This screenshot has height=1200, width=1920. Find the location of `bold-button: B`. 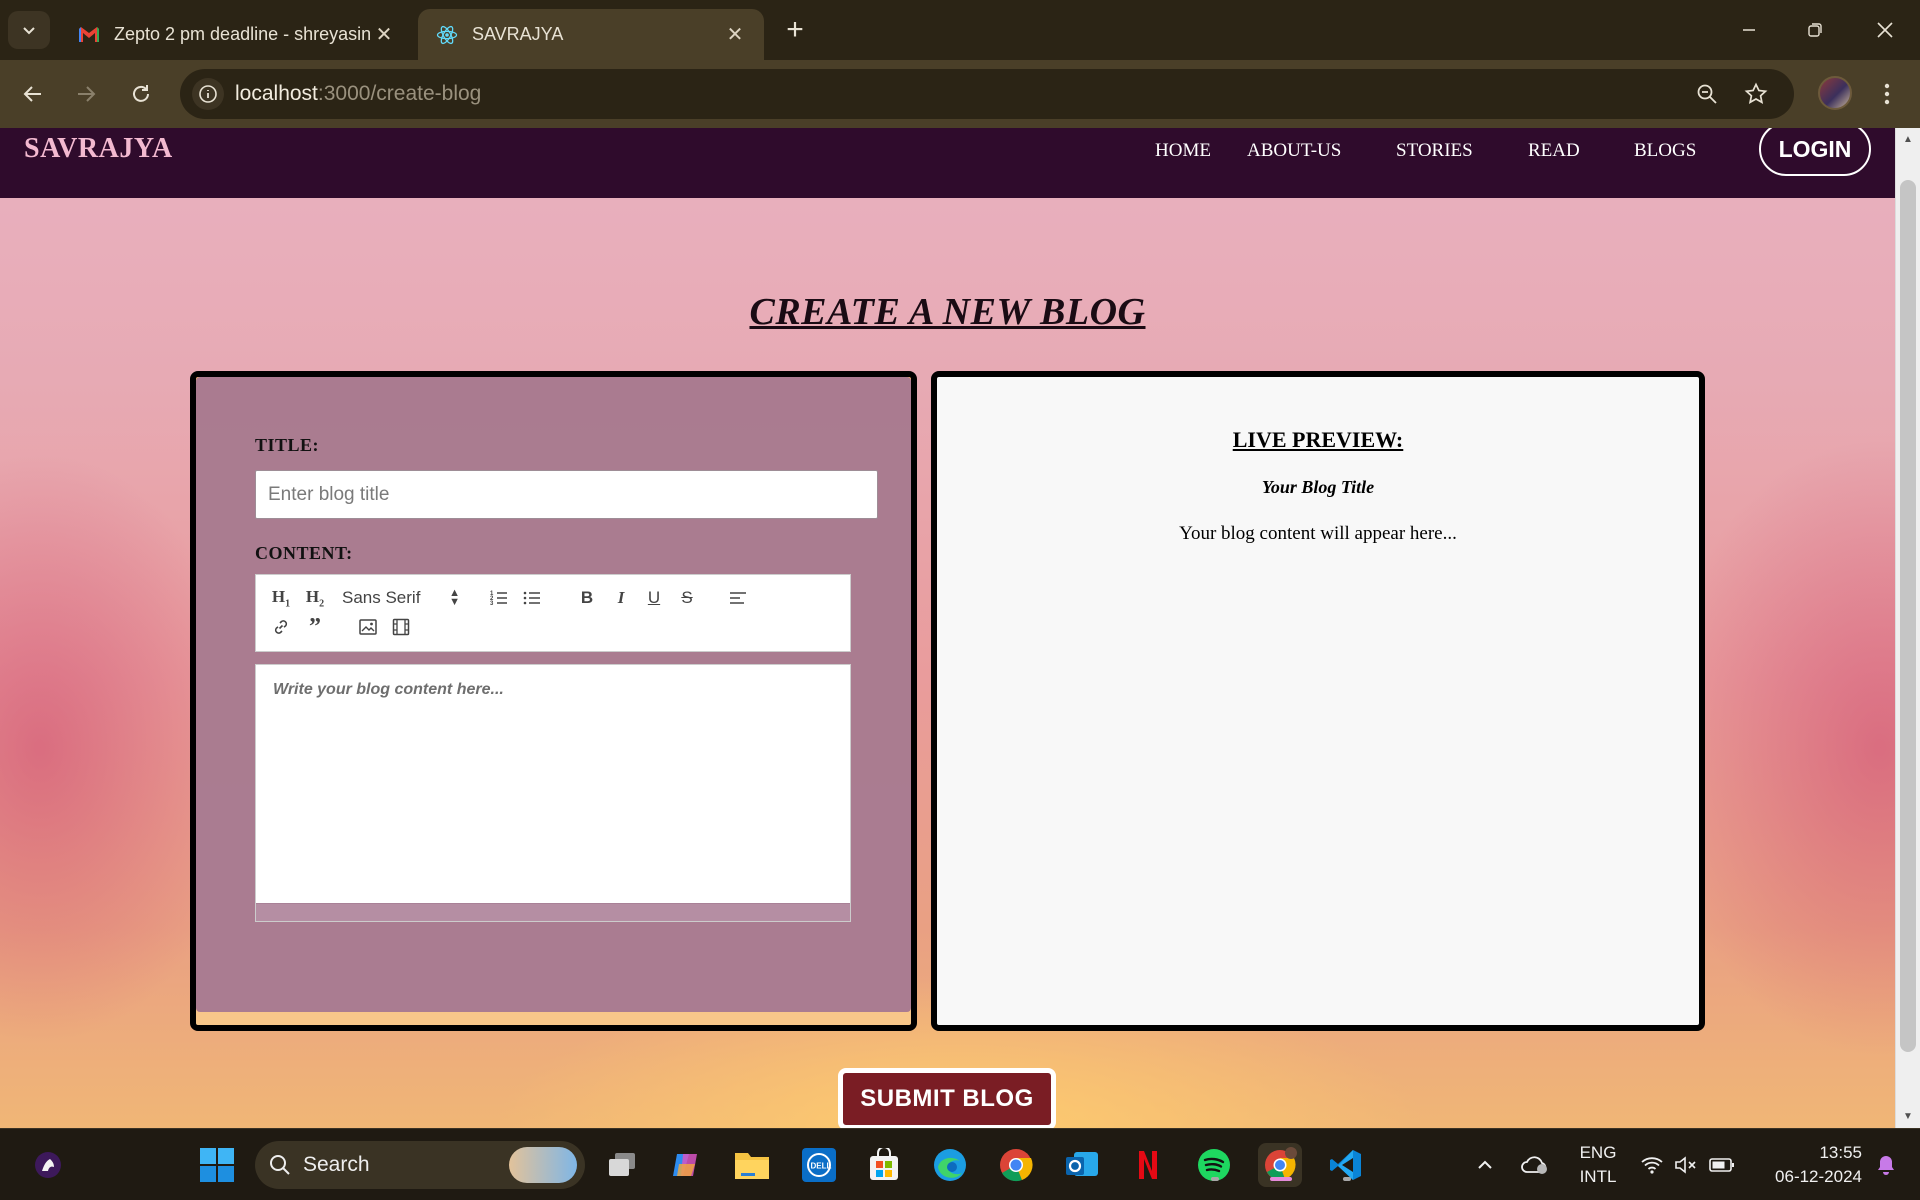

bold-button: B is located at coordinates (587, 598).